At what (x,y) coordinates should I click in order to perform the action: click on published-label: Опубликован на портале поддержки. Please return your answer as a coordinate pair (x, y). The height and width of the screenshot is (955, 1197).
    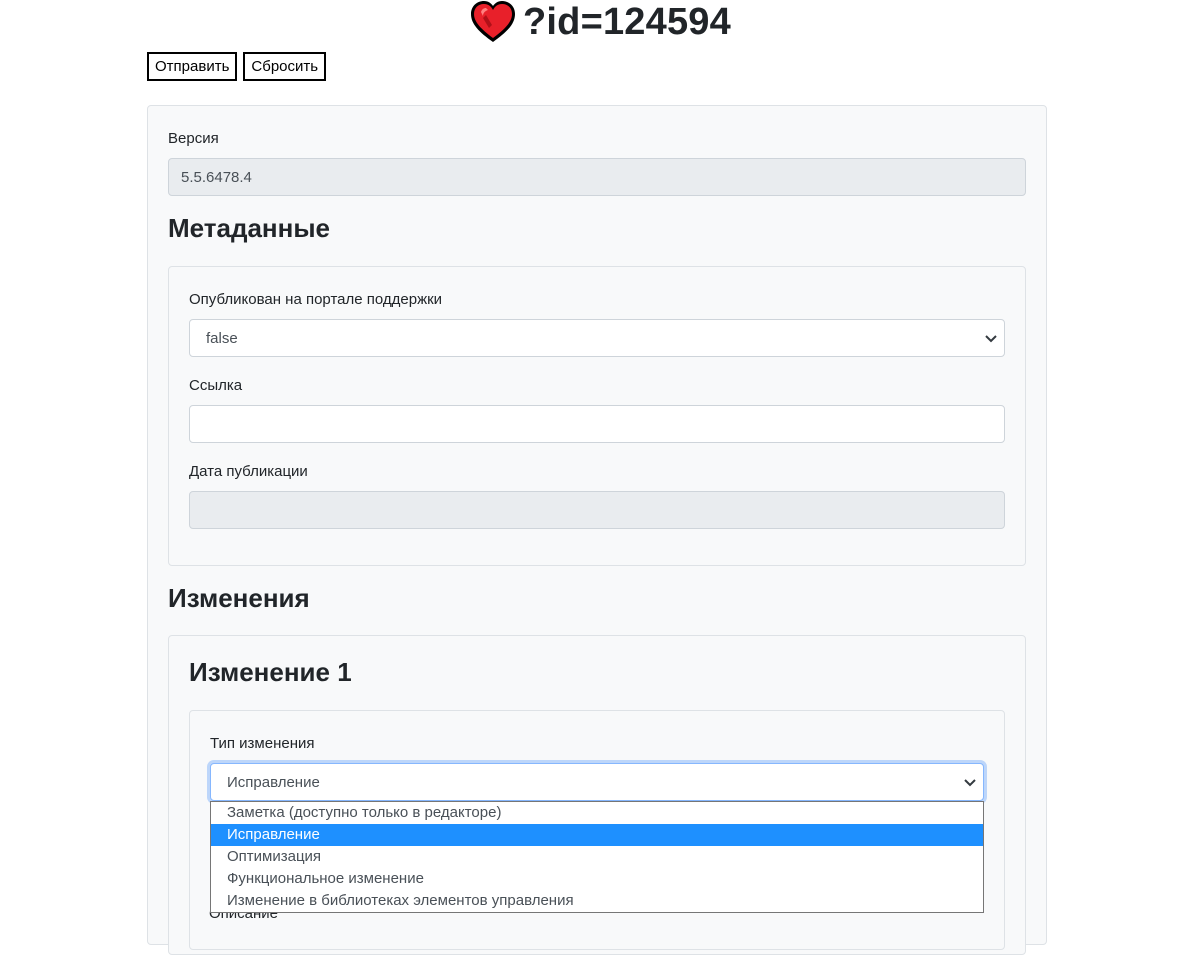
    Looking at the image, I should click on (316, 299).